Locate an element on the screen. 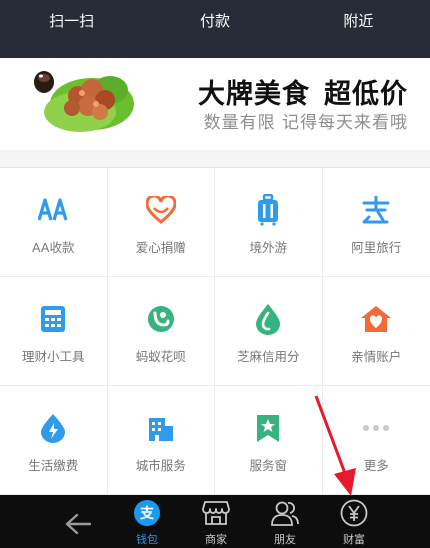 The width and height of the screenshot is (430, 548). luggage-icon is located at coordinates (268, 210).